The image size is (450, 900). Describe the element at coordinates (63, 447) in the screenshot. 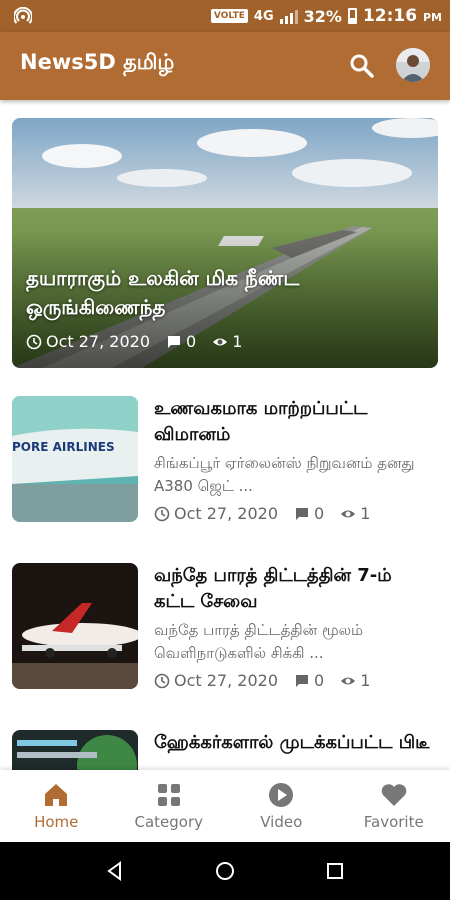

I see `thumb-text: PORE AIRLINES` at that location.